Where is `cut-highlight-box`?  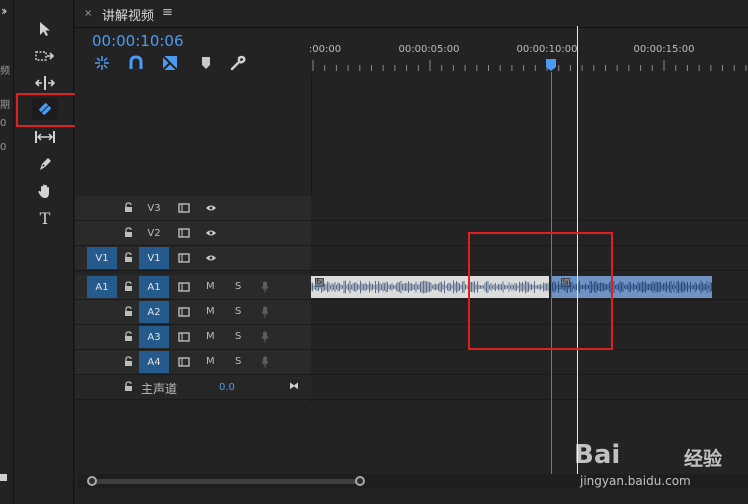 cut-highlight-box is located at coordinates (540, 291).